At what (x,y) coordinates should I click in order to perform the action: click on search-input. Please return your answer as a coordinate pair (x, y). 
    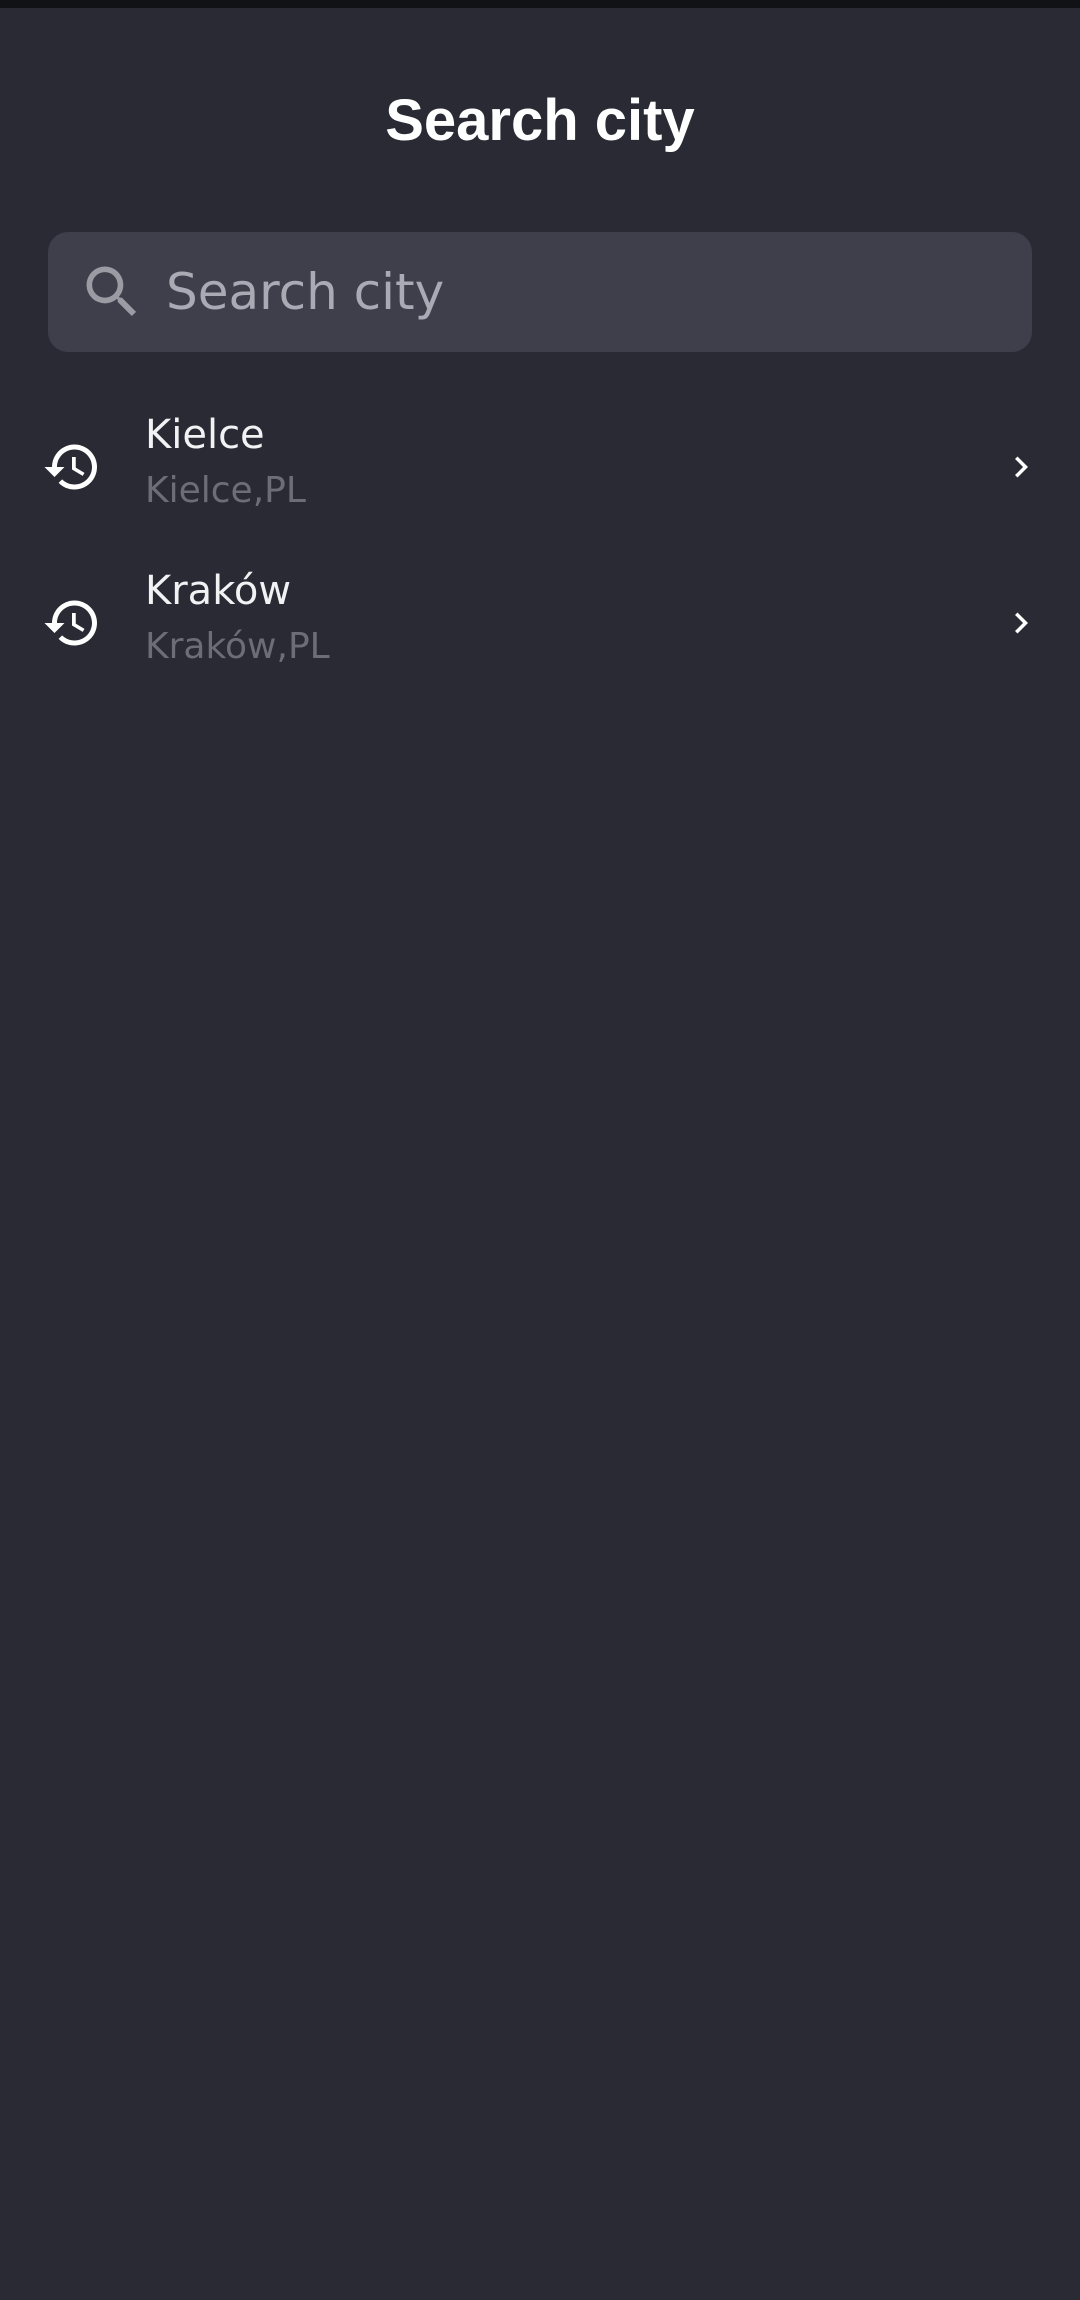
    Looking at the image, I should click on (586, 292).